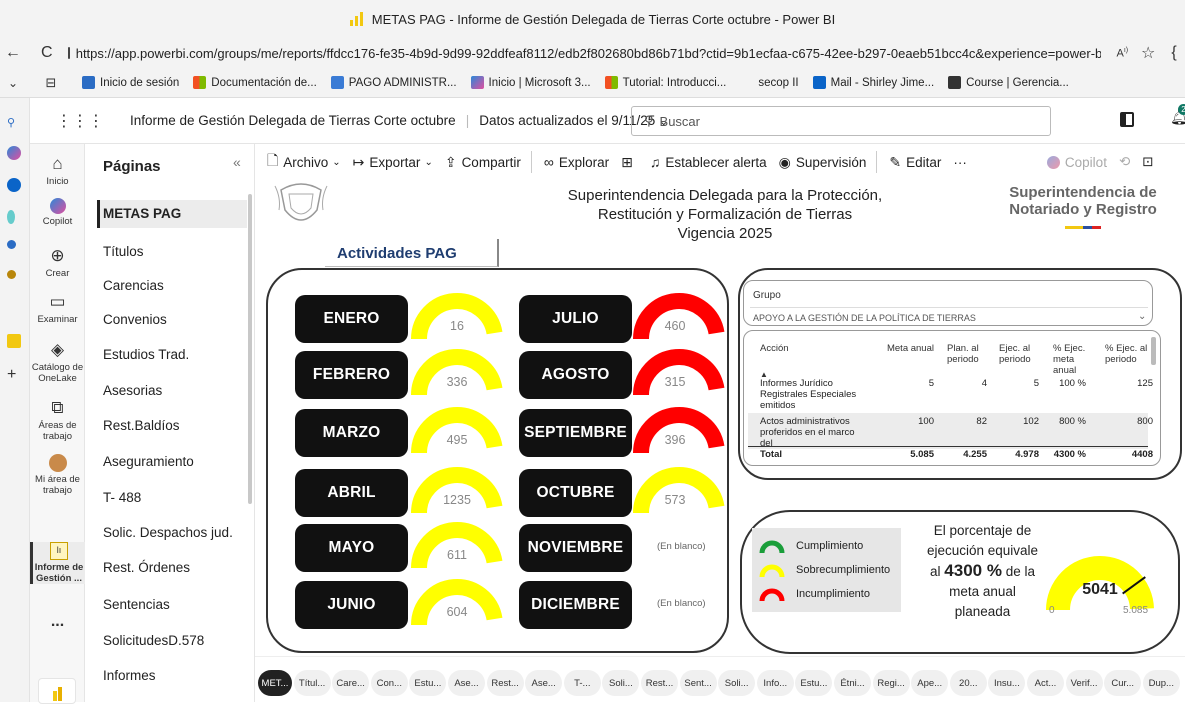 This screenshot has height=704, width=1185. What do you see at coordinates (135, 319) in the screenshot?
I see `page-item: Convenios` at bounding box center [135, 319].